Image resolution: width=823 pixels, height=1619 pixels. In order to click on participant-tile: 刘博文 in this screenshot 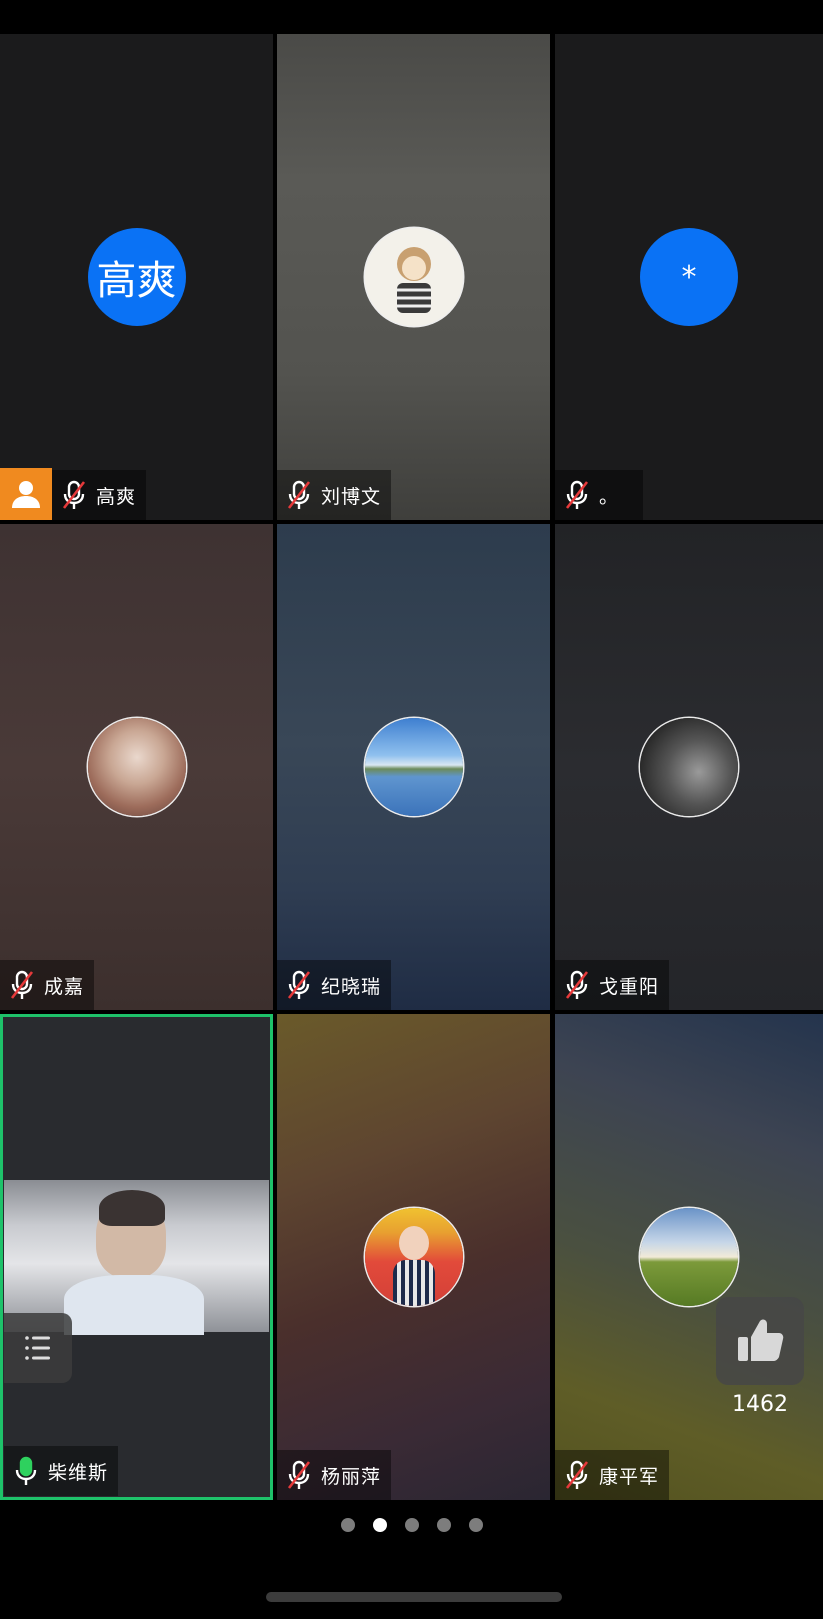, I will do `click(413, 277)`.